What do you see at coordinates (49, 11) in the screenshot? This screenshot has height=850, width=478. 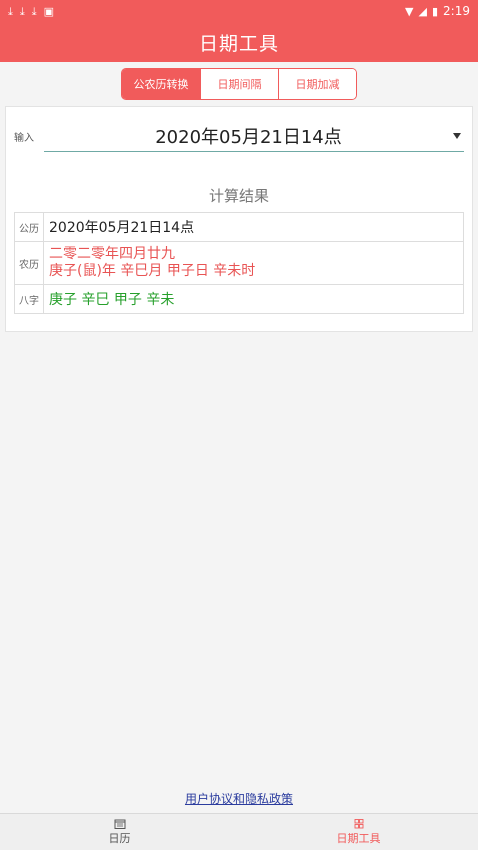 I see `a-icon: ▣` at bounding box center [49, 11].